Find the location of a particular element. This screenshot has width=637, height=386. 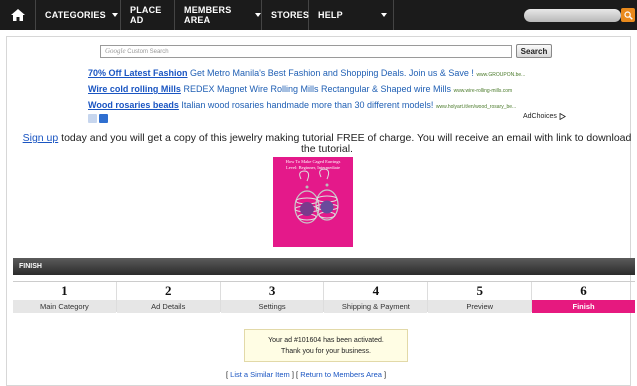

finish-header: FINISH is located at coordinates (324, 266).